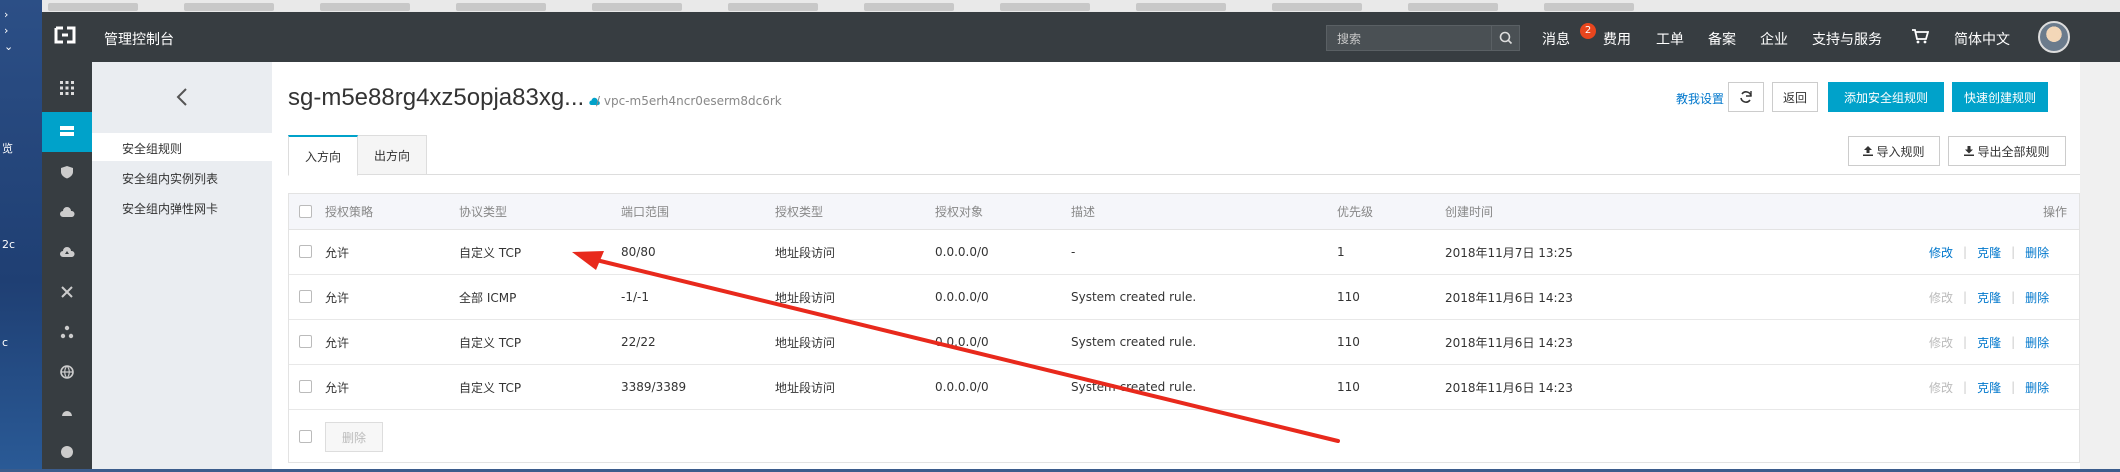 Image resolution: width=2120 pixels, height=472 pixels. I want to click on batch-delete-button: 删除, so click(354, 437).